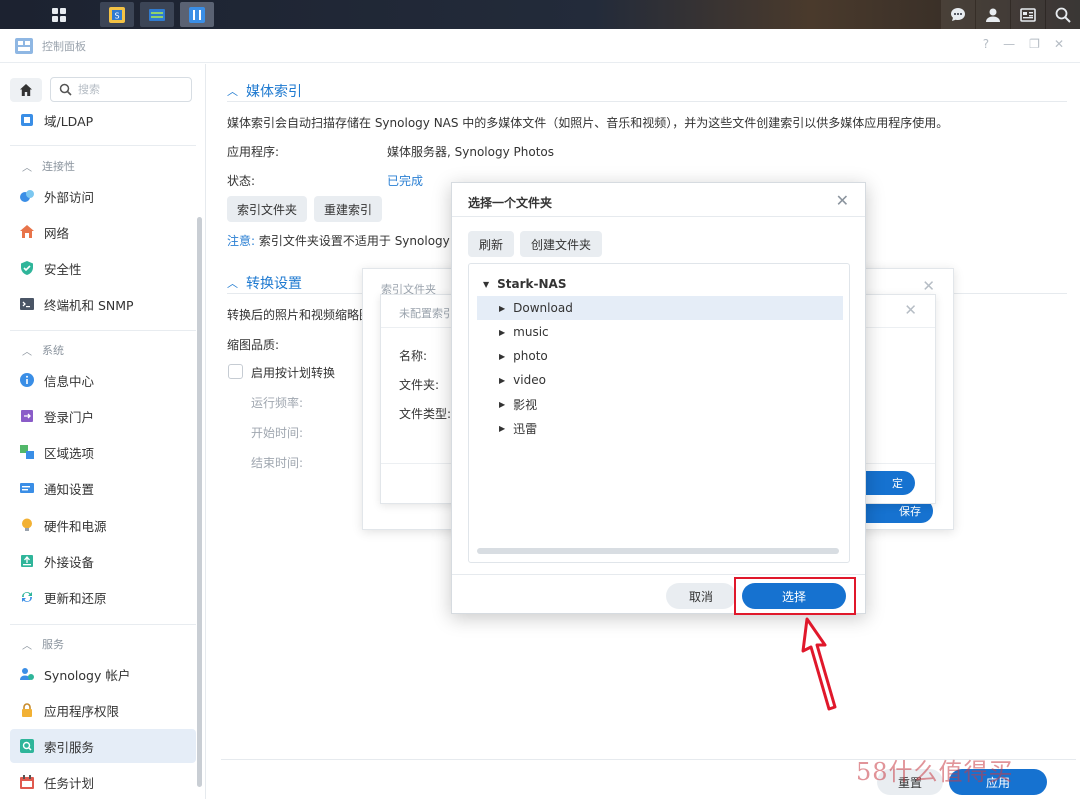 The image size is (1080, 799). What do you see at coordinates (103, 196) in the screenshot?
I see `sidebar-item-external-access: 外部访问` at bounding box center [103, 196].